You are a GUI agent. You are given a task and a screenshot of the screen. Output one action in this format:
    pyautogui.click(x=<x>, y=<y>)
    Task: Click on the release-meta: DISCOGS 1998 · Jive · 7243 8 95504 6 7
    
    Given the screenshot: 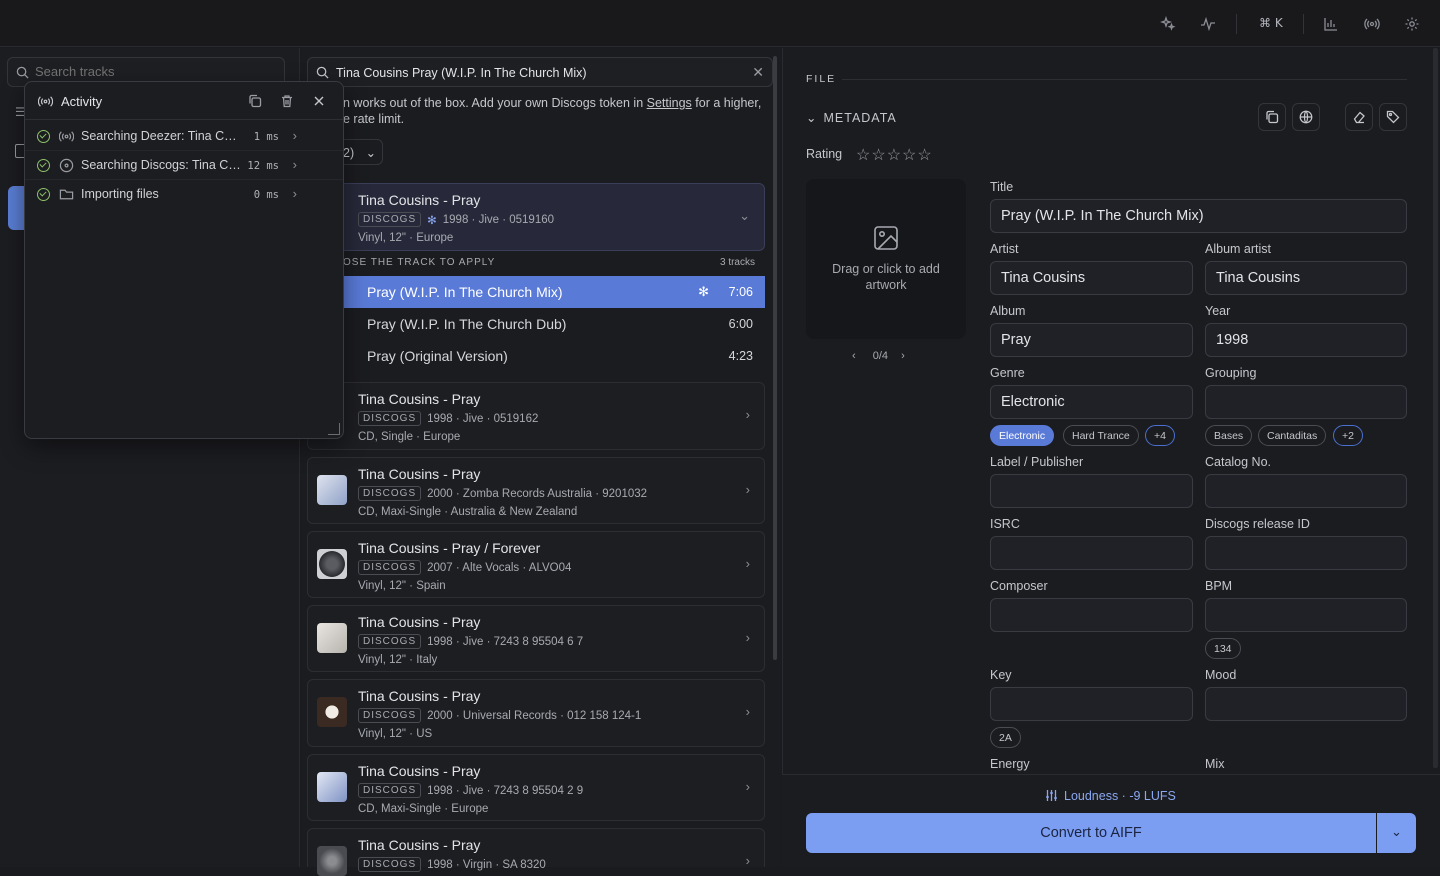 What is the action you would take?
    pyautogui.click(x=470, y=641)
    